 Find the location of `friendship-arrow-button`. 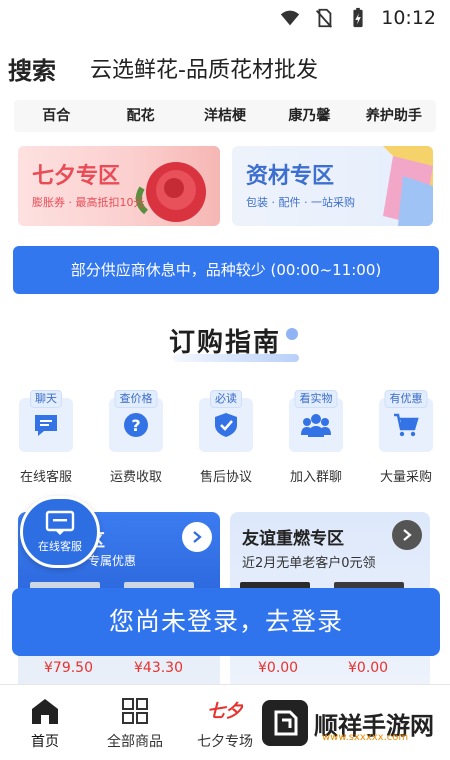

friendship-arrow-button is located at coordinates (407, 535).